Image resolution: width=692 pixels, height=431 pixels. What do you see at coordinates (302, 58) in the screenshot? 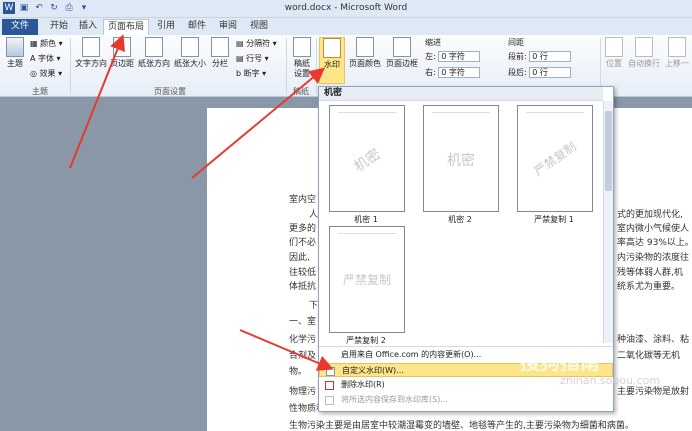
I see `draft-paper-button: 稿纸 设置` at bounding box center [302, 58].